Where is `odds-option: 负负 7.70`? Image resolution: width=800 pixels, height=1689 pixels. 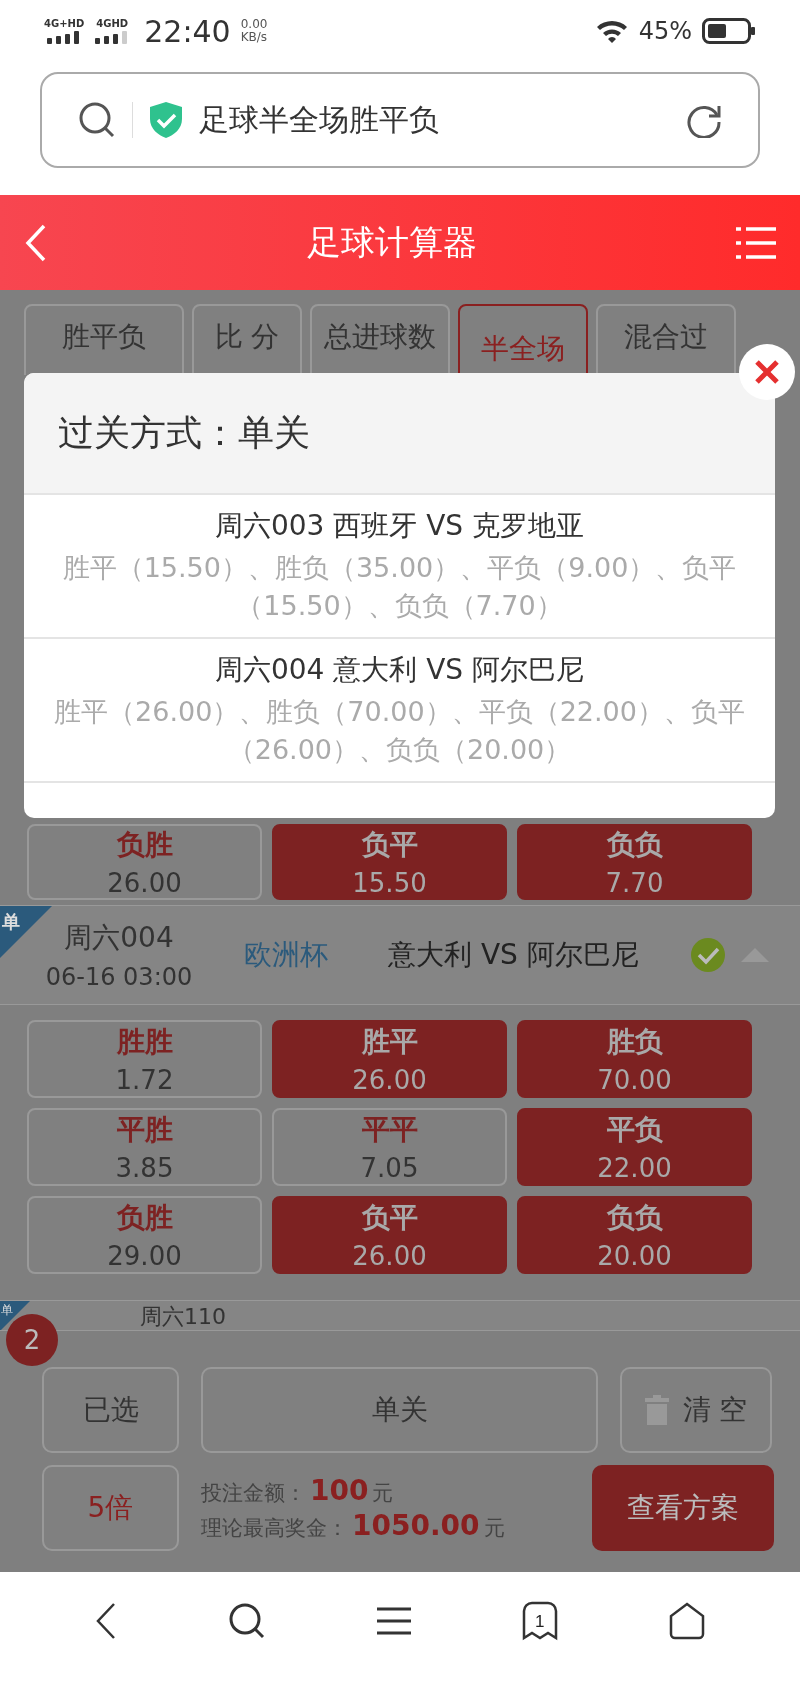 odds-option: 负负 7.70 is located at coordinates (634, 862).